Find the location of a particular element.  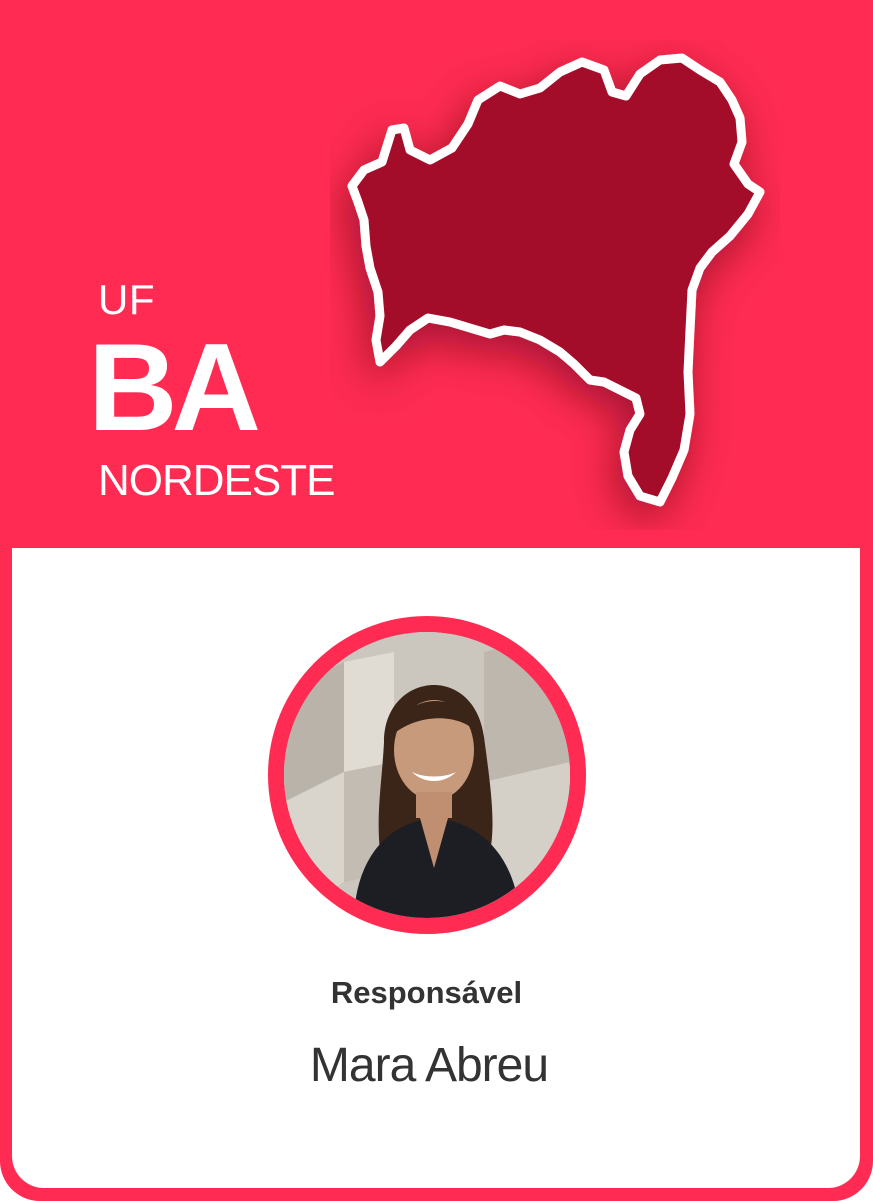

avatar-photo is located at coordinates (427, 775).